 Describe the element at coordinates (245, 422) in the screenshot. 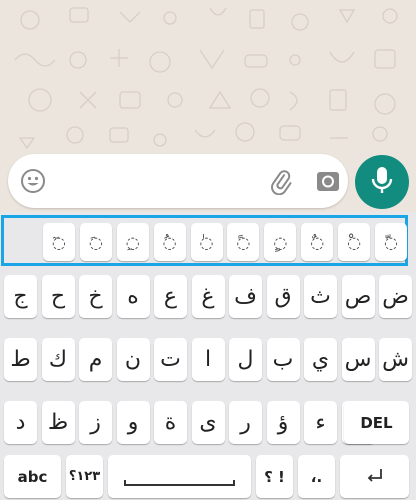

I see `key-3: ر` at that location.